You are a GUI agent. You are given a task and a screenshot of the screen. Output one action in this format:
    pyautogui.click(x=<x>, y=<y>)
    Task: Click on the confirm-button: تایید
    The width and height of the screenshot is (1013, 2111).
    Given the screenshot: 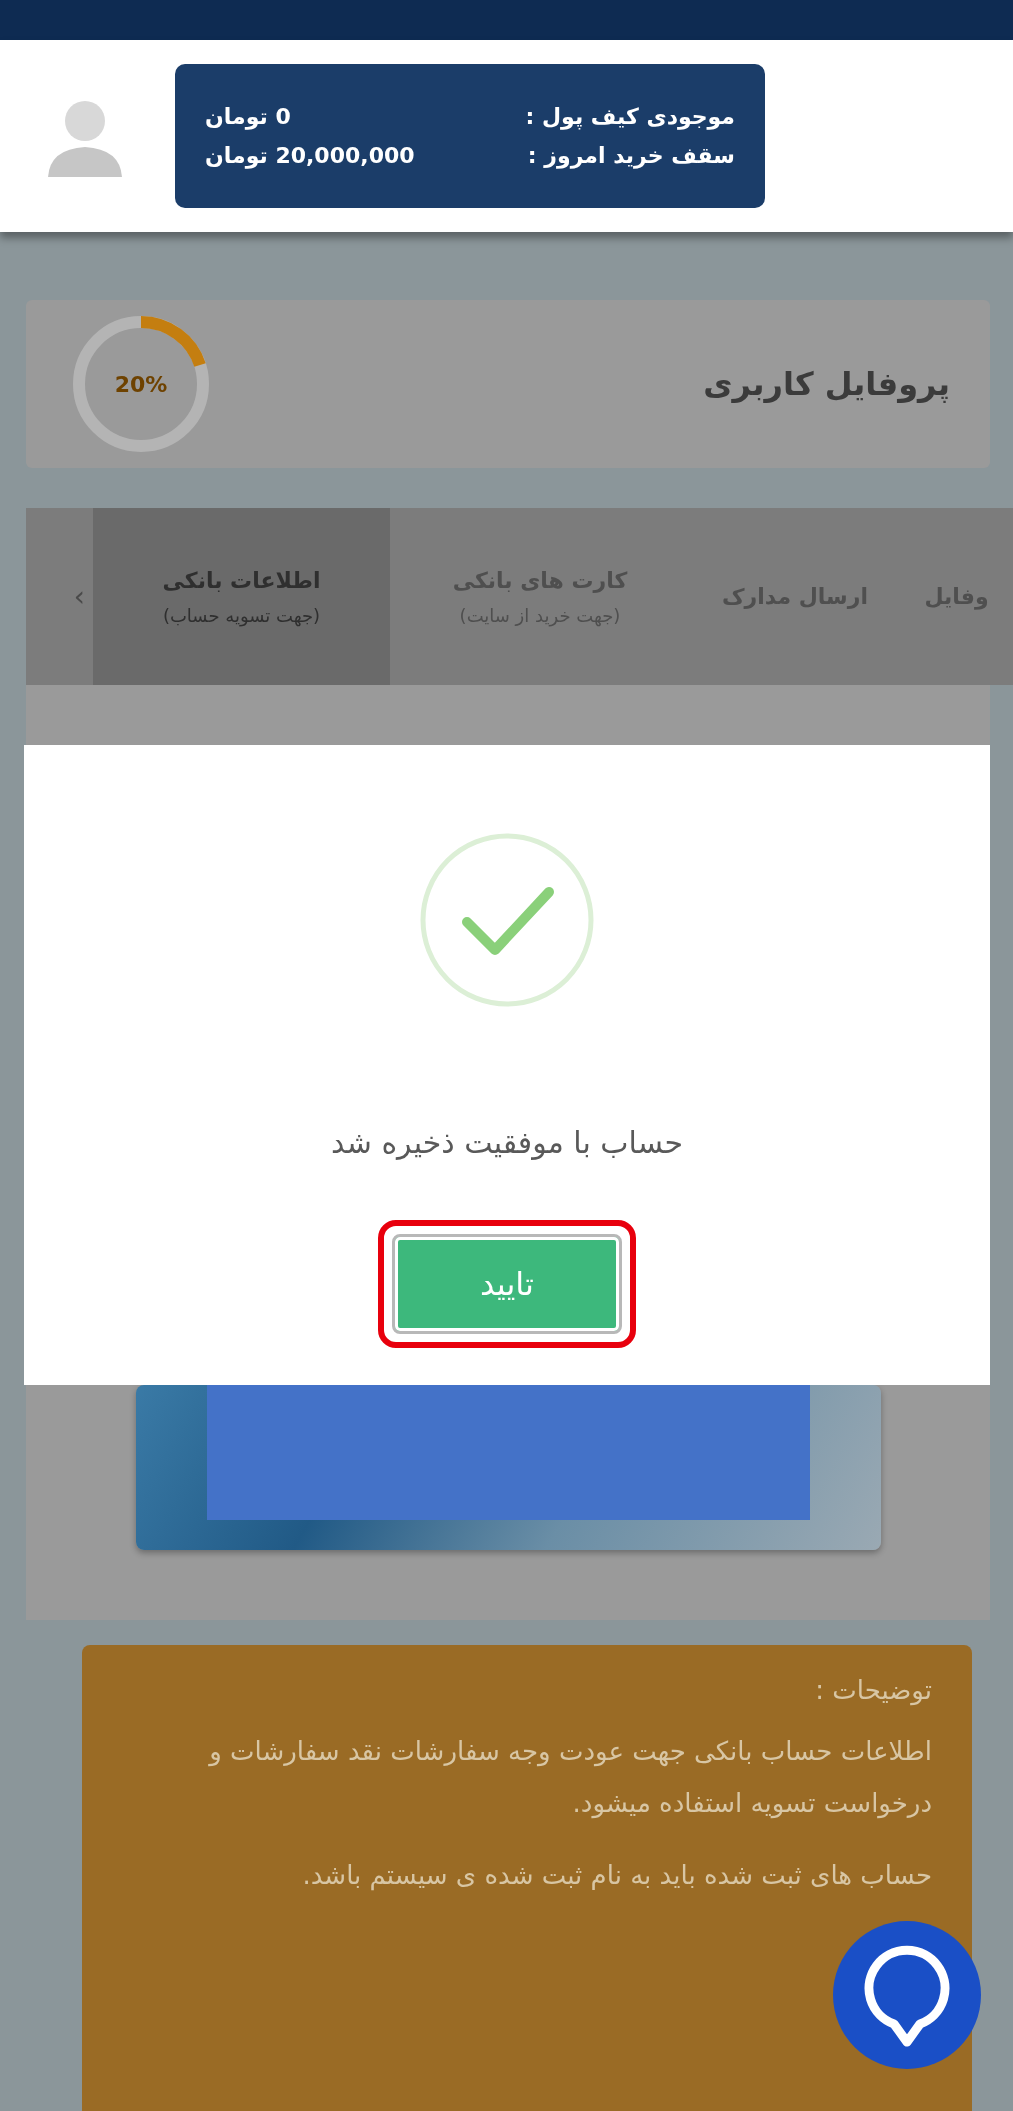 What is the action you would take?
    pyautogui.click(x=507, y=1284)
    